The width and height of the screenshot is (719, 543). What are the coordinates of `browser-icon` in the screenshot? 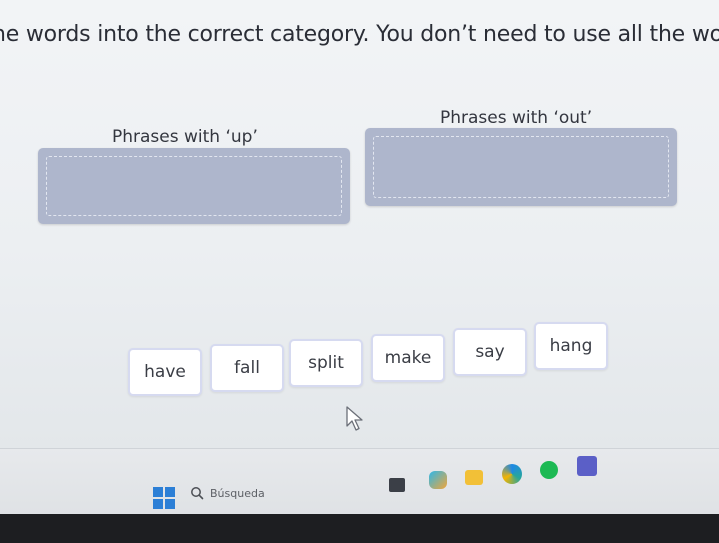 It's located at (512, 474).